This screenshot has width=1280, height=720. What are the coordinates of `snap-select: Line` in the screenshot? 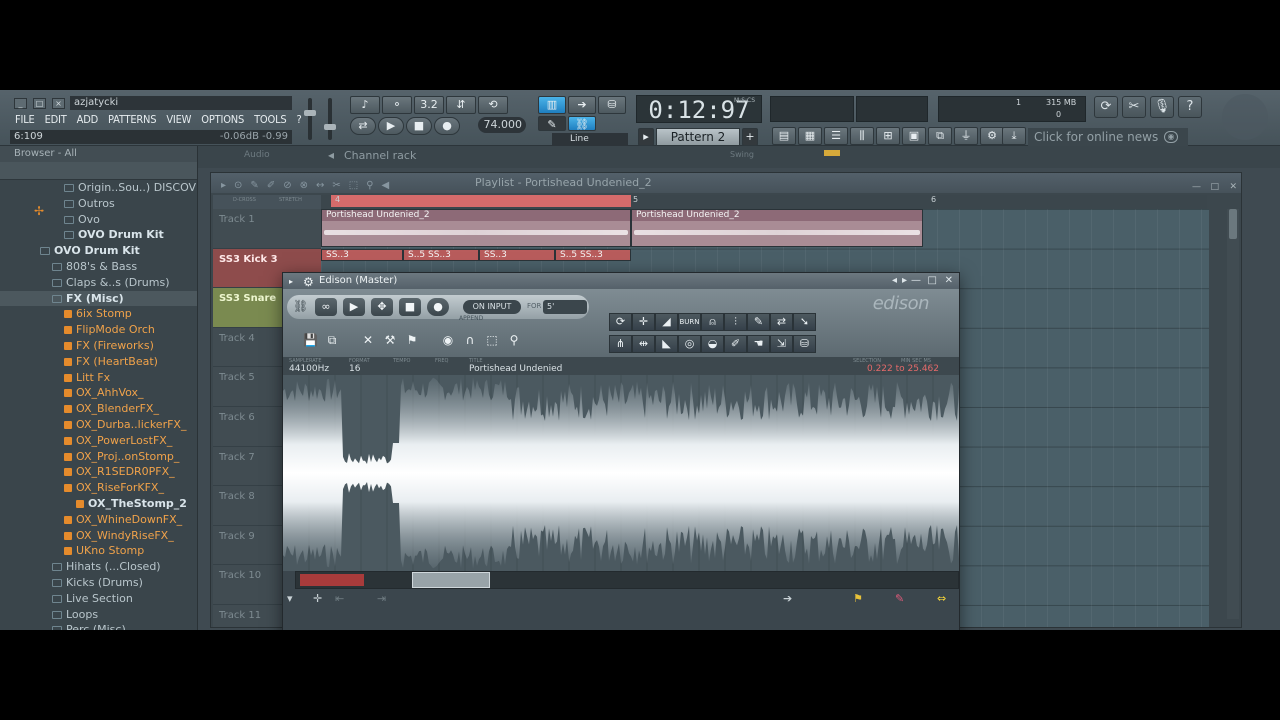 It's located at (590, 139).